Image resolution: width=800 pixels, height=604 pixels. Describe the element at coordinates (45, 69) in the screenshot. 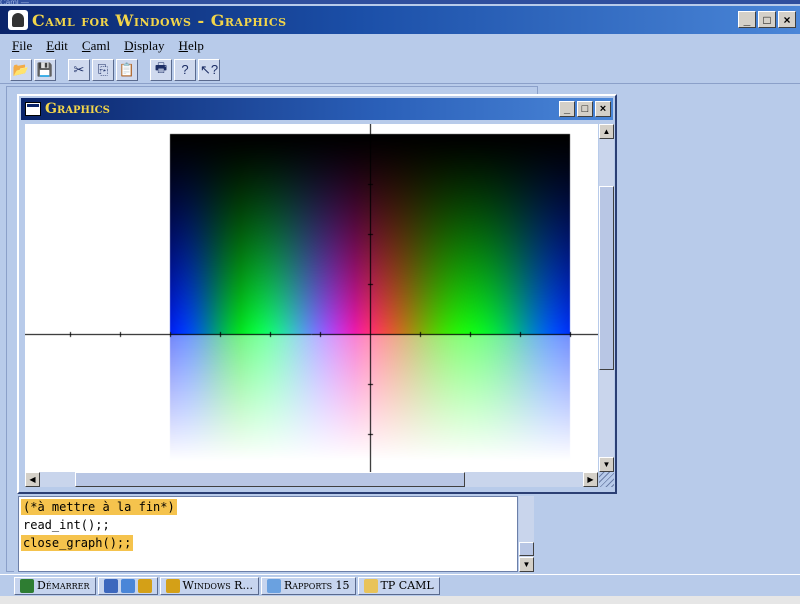

I see `save-icon: 💾` at that location.